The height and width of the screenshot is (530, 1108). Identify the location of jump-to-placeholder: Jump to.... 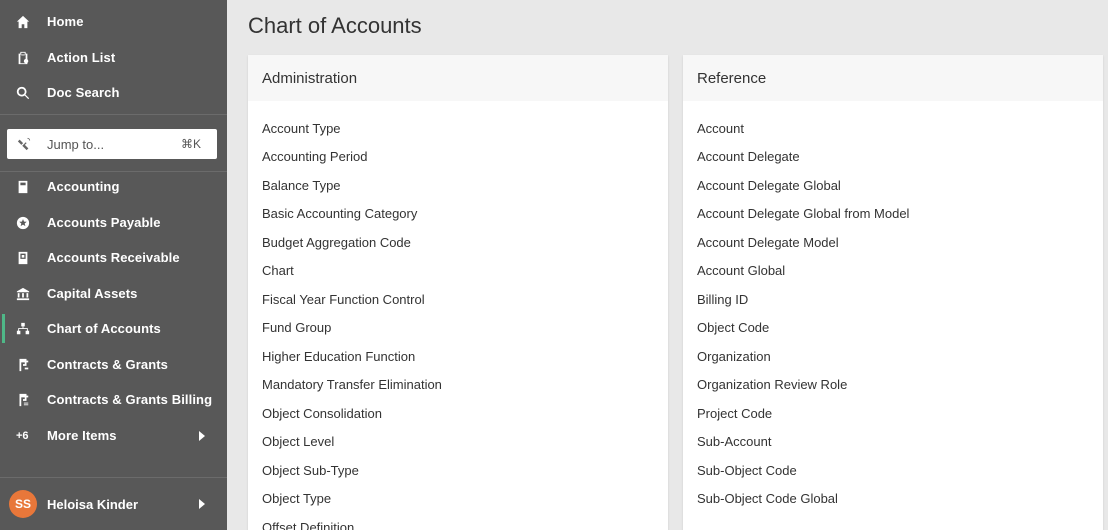
(76, 144).